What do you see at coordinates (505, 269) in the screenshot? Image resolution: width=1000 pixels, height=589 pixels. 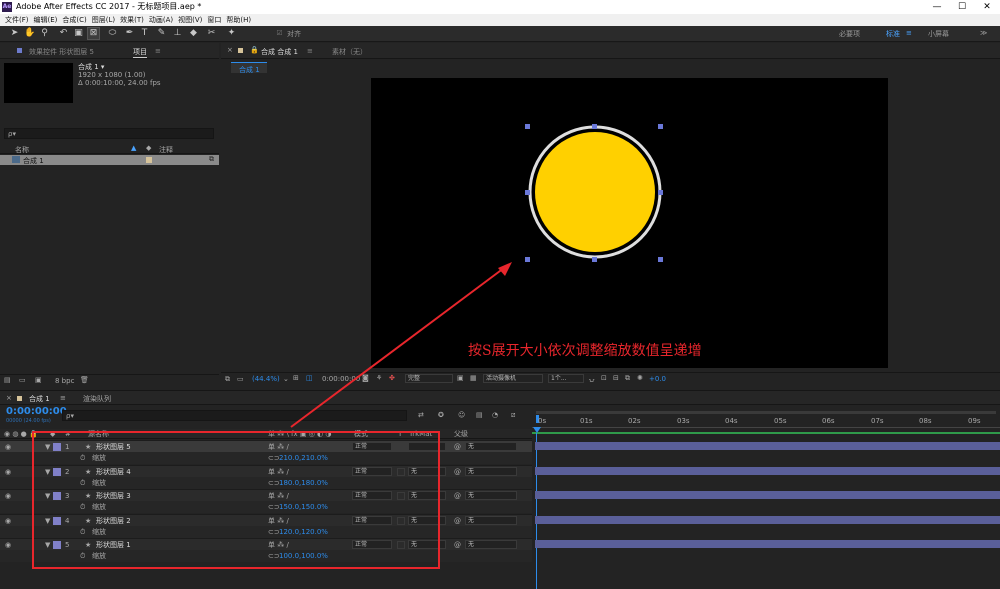 I see `arrow-head-icon` at bounding box center [505, 269].